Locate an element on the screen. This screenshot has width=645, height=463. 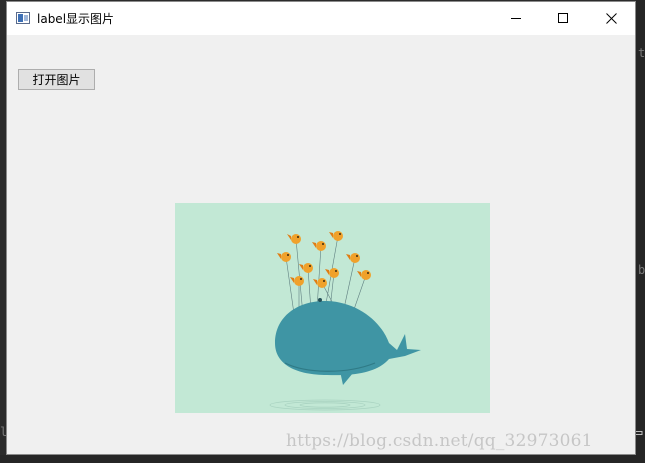
close-icon is located at coordinates (611, 18).